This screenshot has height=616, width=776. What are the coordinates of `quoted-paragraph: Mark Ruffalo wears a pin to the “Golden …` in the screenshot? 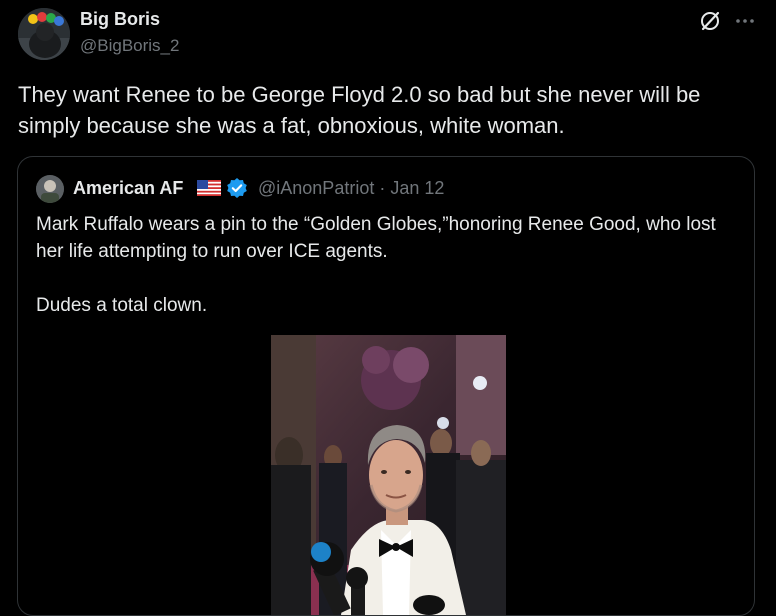 It's located at (376, 238).